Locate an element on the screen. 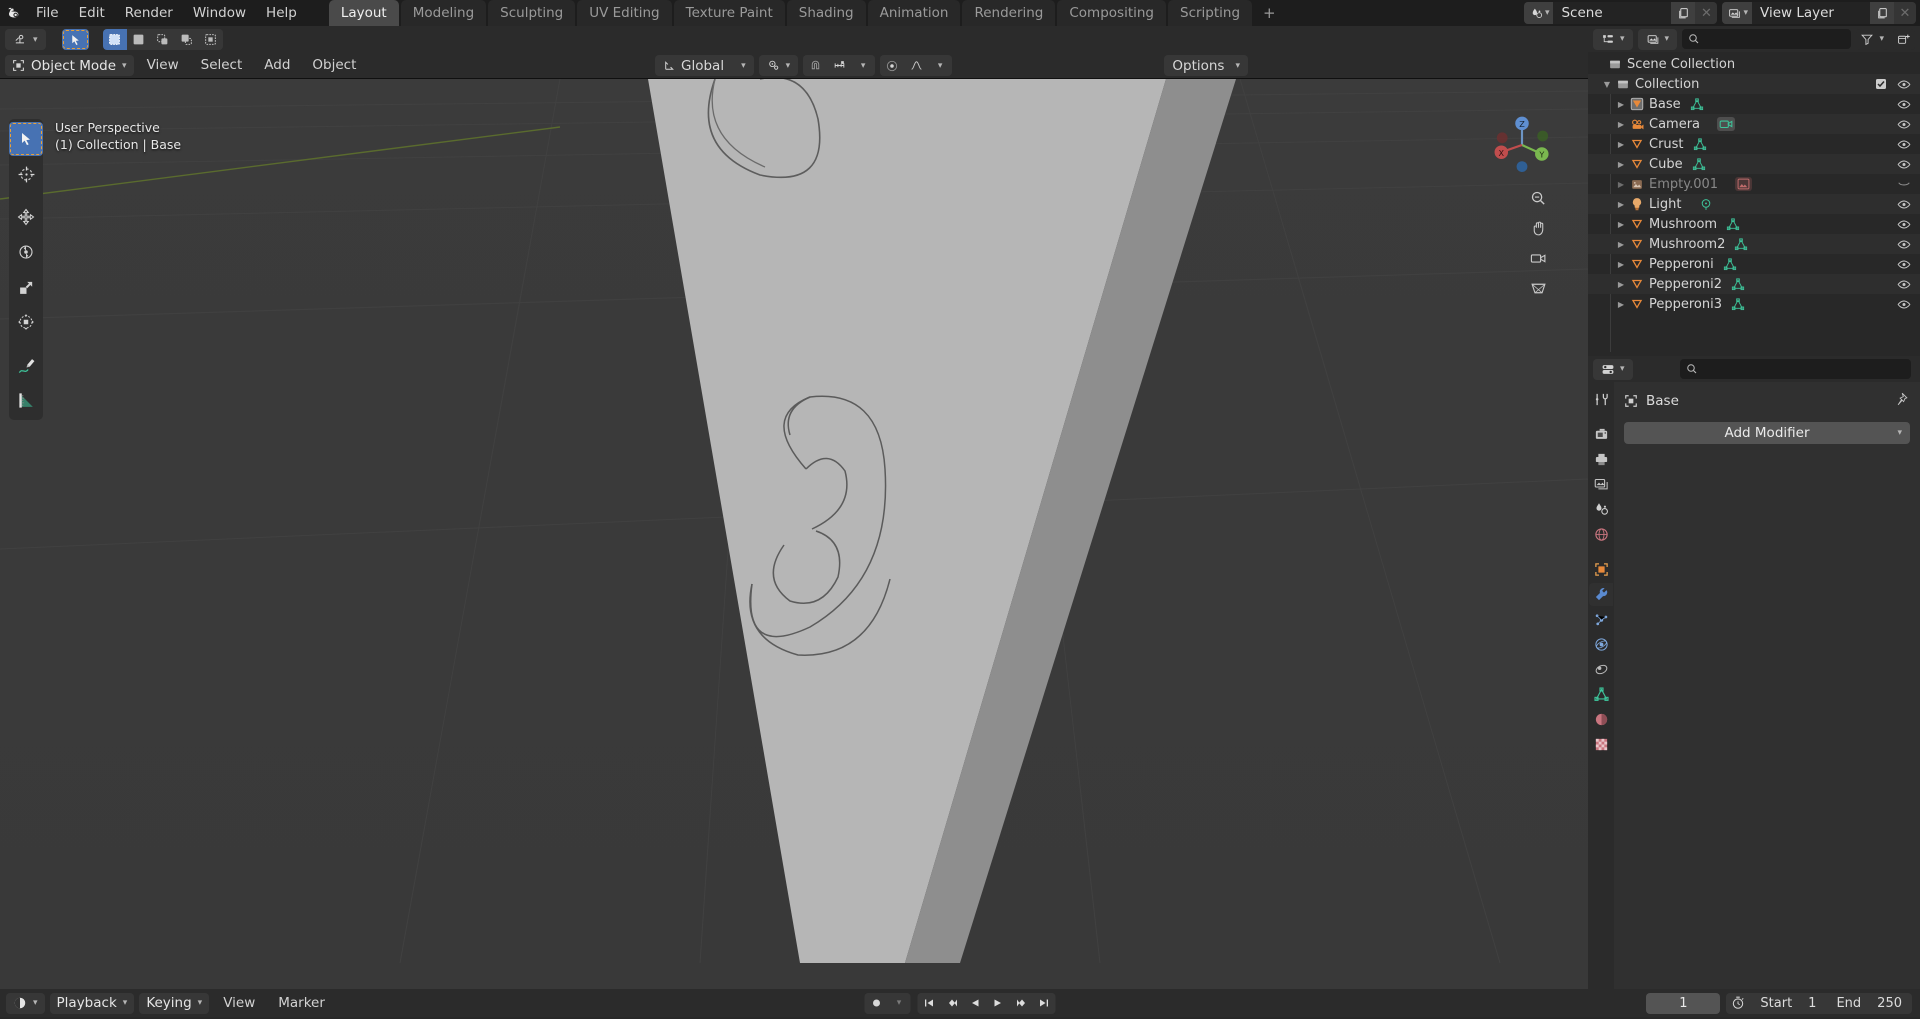  blender-logo-icon is located at coordinates (13, 13).